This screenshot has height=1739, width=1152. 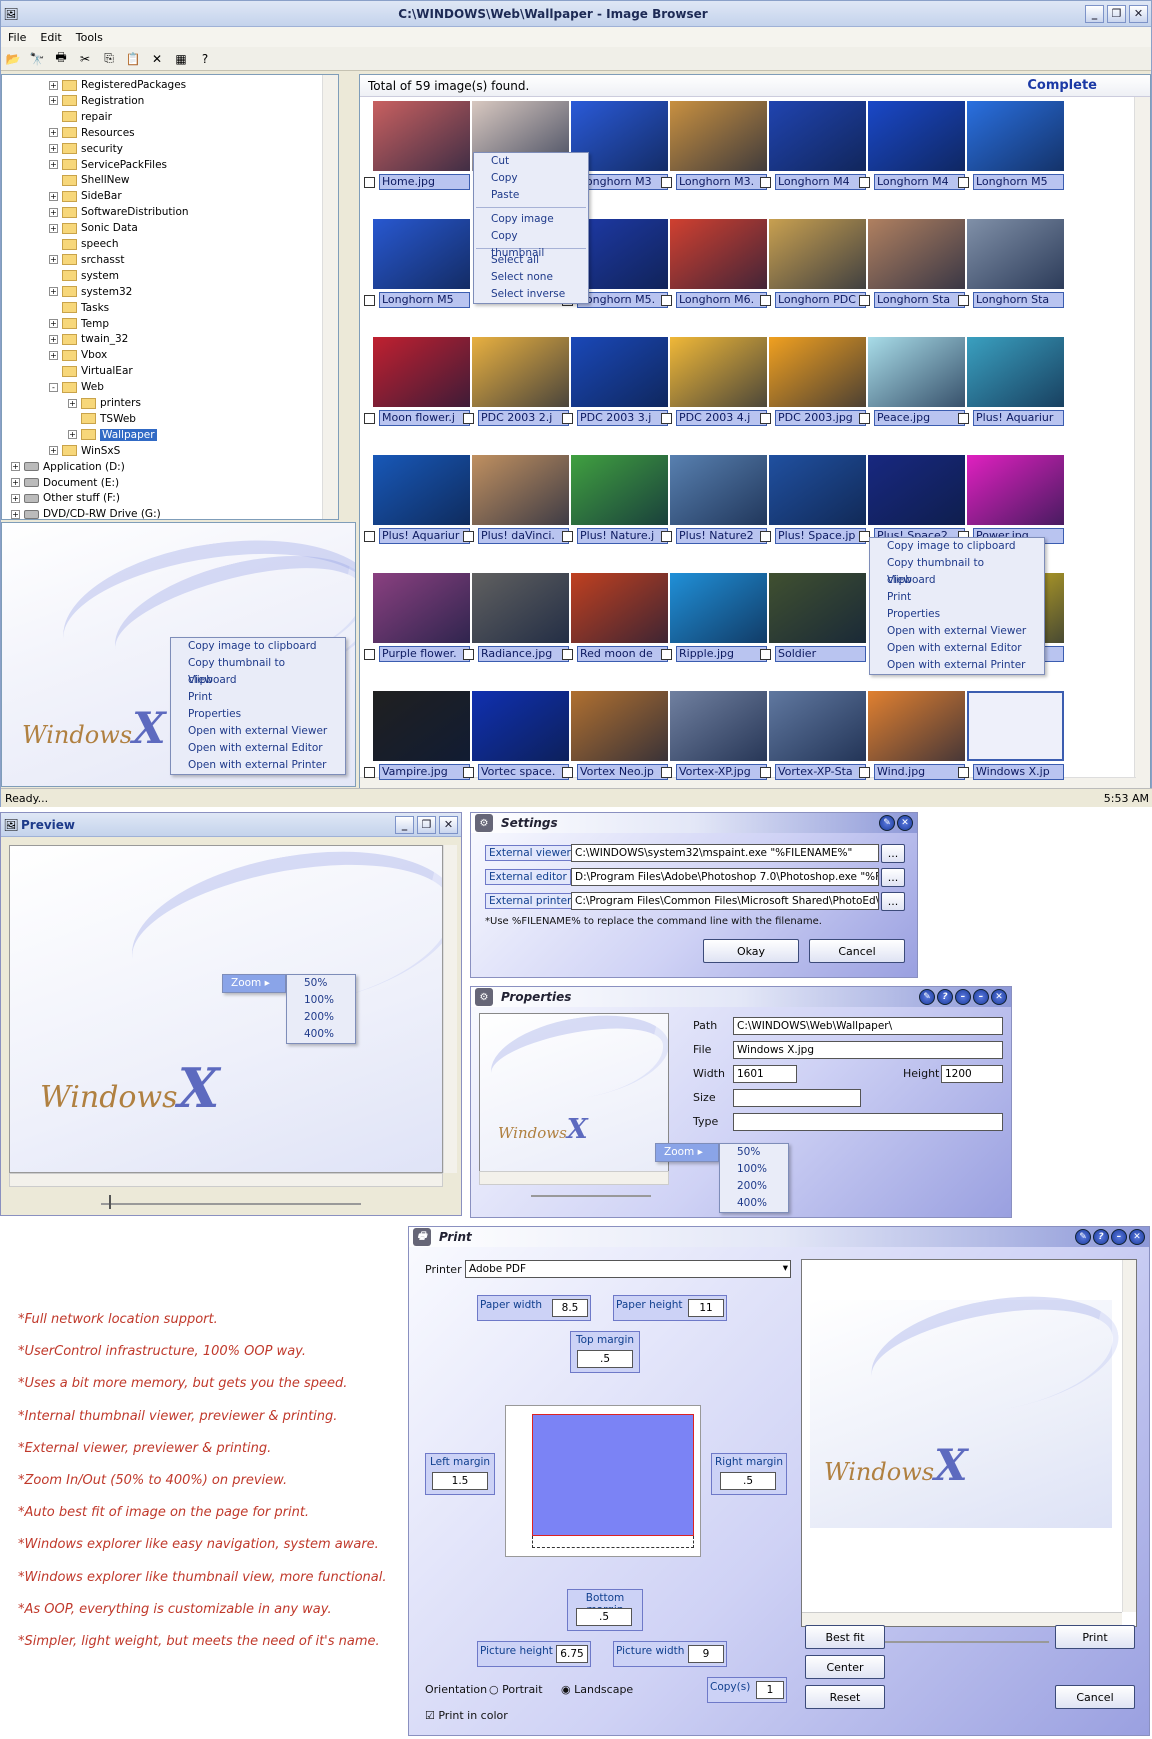 What do you see at coordinates (258, 697) in the screenshot?
I see `context-menu-item: Print` at bounding box center [258, 697].